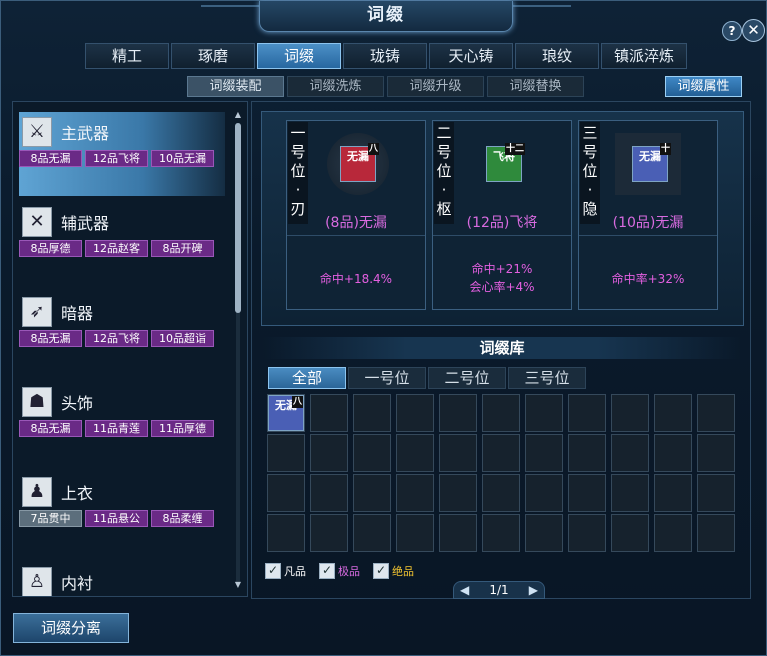 This screenshot has width=767, height=656. What do you see at coordinates (285, 571) in the screenshot?
I see `legend-common: ✓ 凡品` at bounding box center [285, 571].